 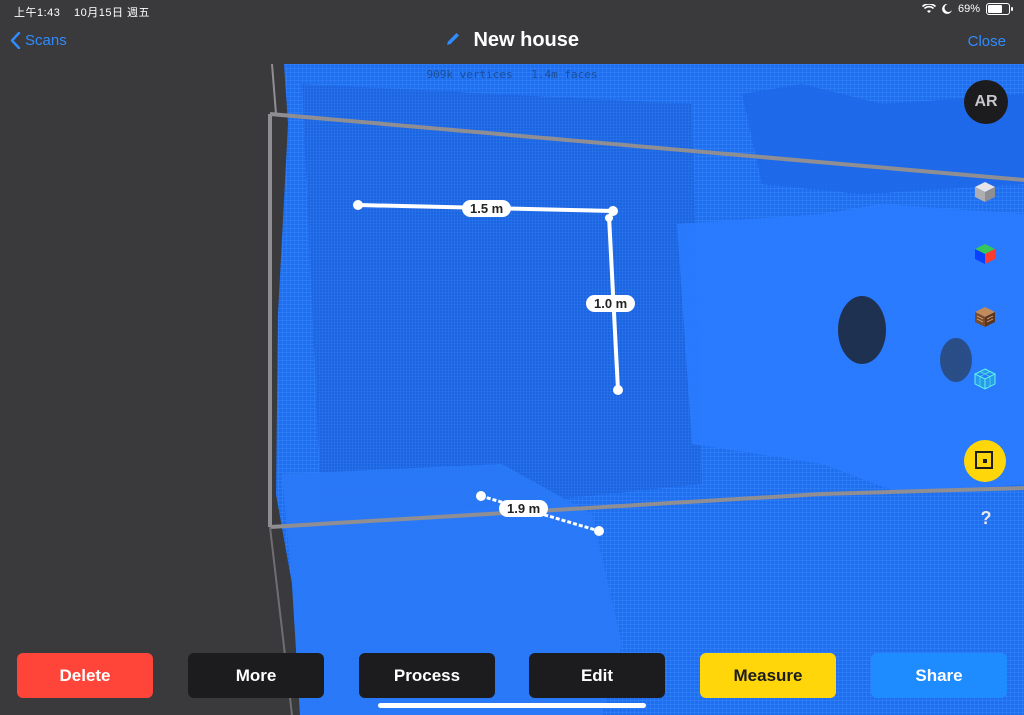 What do you see at coordinates (512, 676) in the screenshot?
I see `bottom-toolbar: Delete More Process Edit Measure Share` at bounding box center [512, 676].